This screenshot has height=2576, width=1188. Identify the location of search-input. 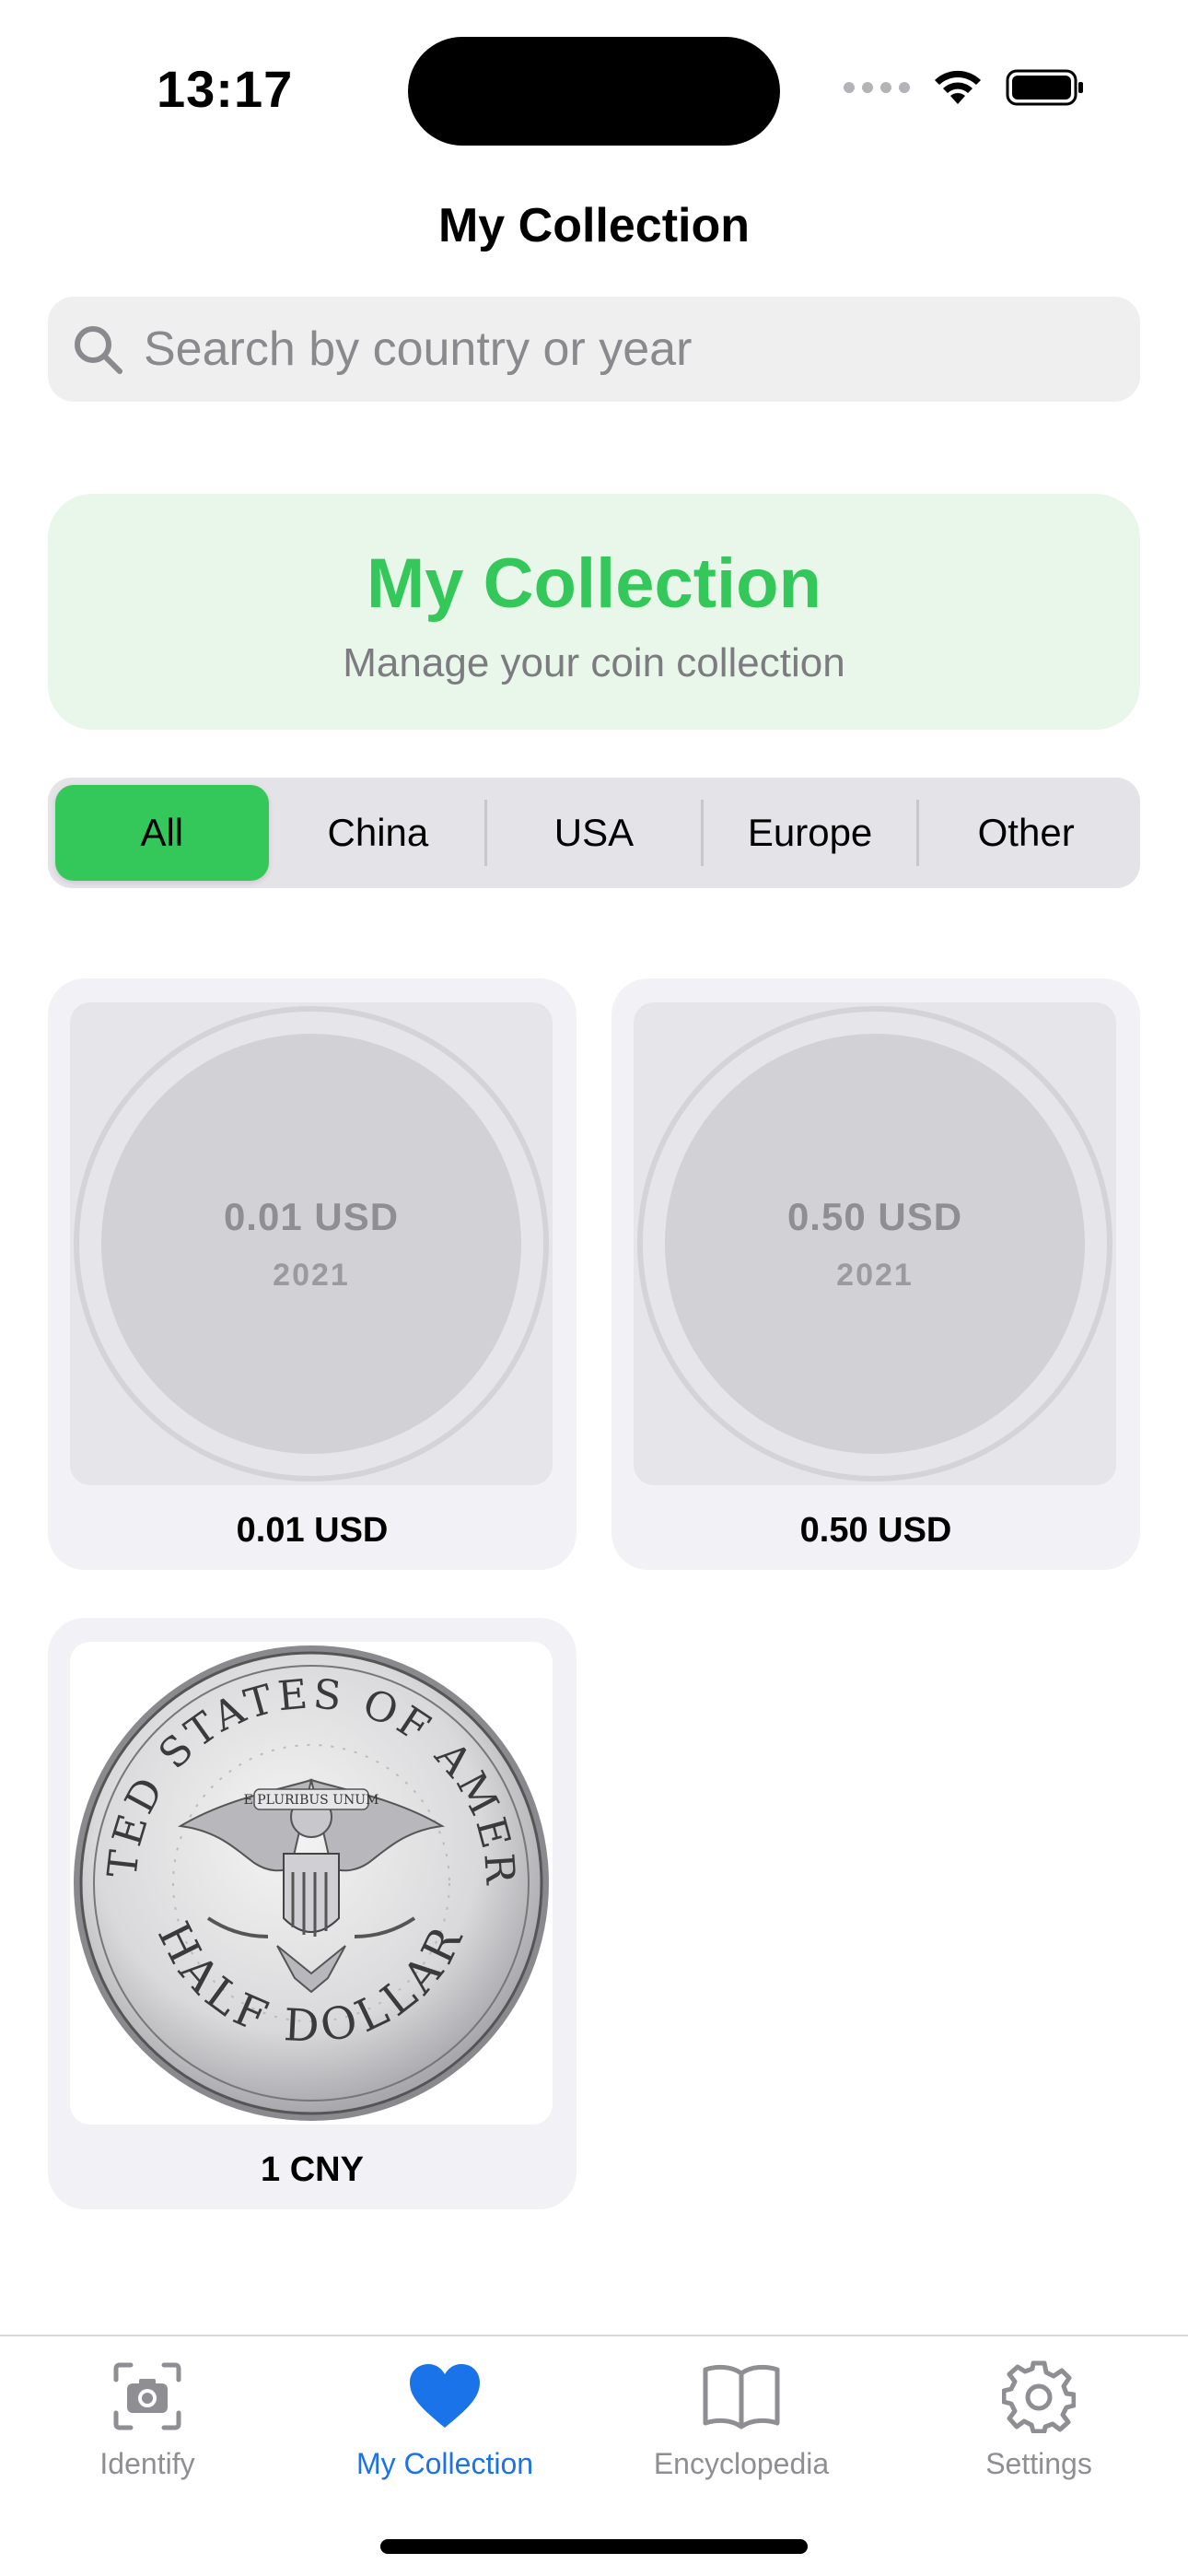
(642, 349).